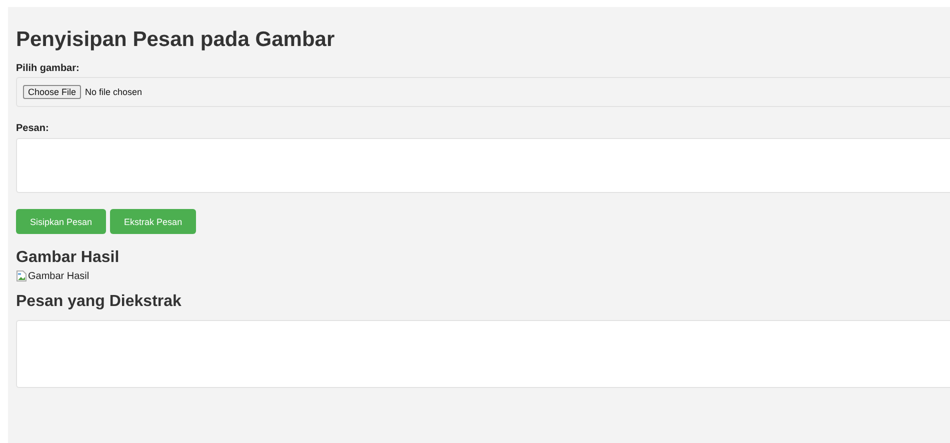  I want to click on file-input-field: Choose File No file chosen, so click(483, 92).